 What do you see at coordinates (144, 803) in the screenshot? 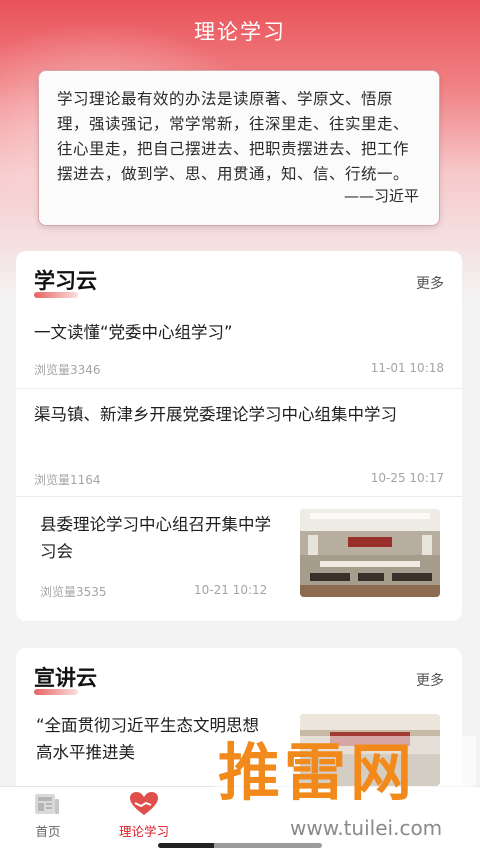
I see `heart-hands-icon` at bounding box center [144, 803].